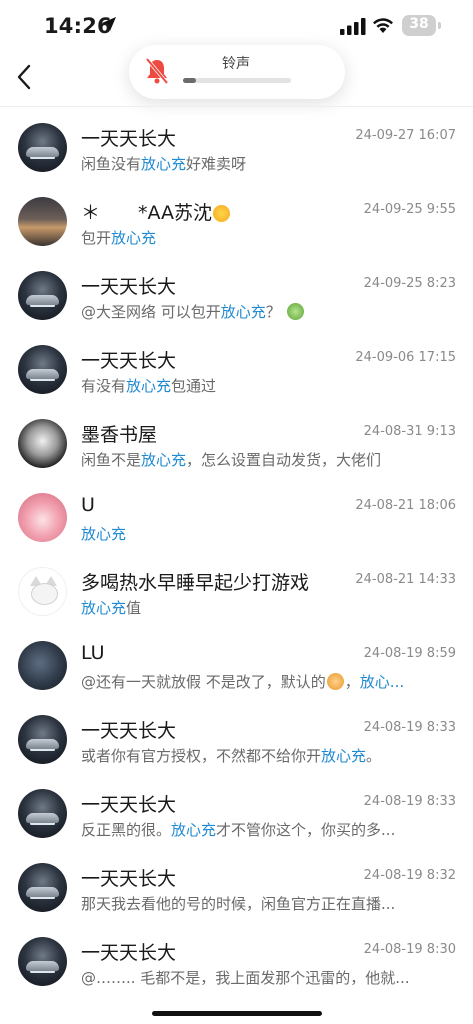 The height and width of the screenshot is (1024, 473). Describe the element at coordinates (93, 653) in the screenshot. I see `contact-name: LU` at that location.